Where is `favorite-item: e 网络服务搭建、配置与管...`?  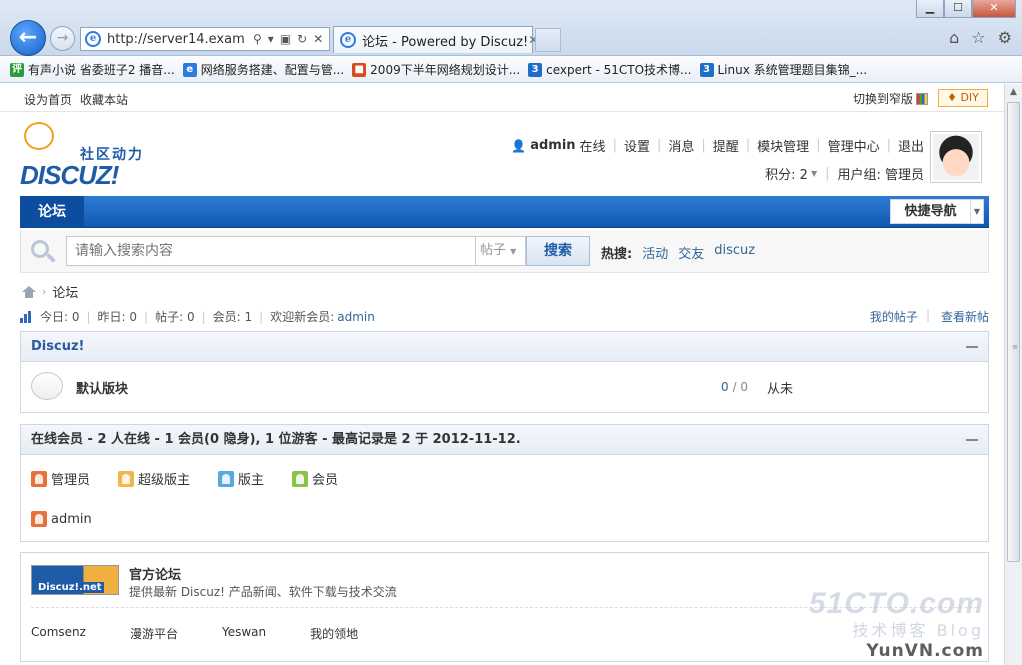 favorite-item: e 网络服务搭建、配置与管... is located at coordinates (263, 69).